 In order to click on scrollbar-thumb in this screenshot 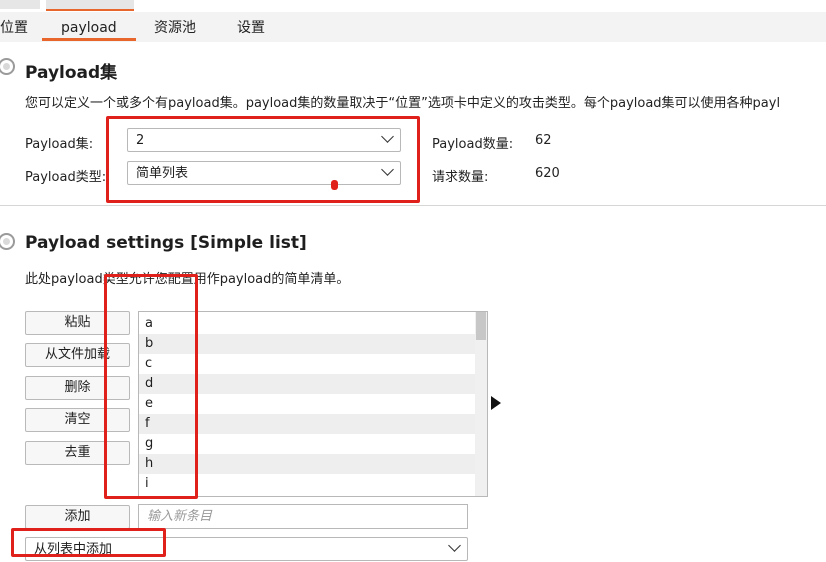, I will do `click(481, 326)`.